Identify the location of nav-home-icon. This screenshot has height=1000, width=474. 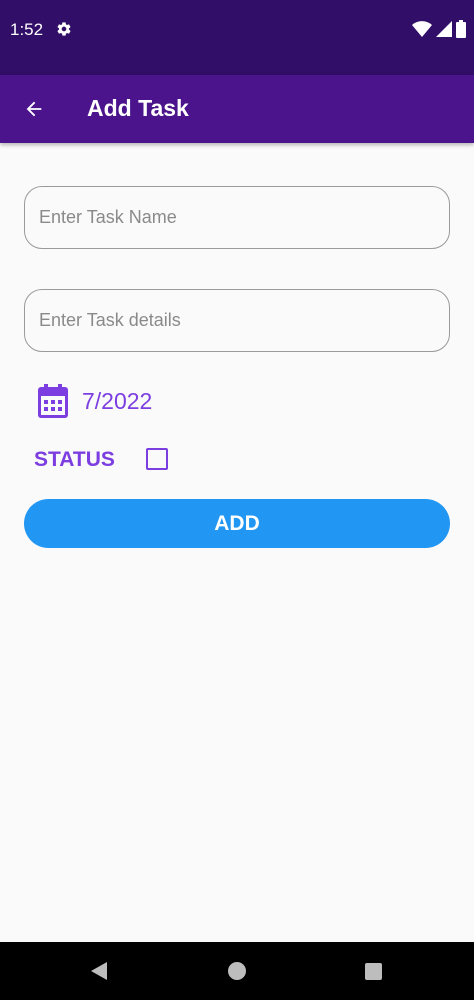
(237, 971).